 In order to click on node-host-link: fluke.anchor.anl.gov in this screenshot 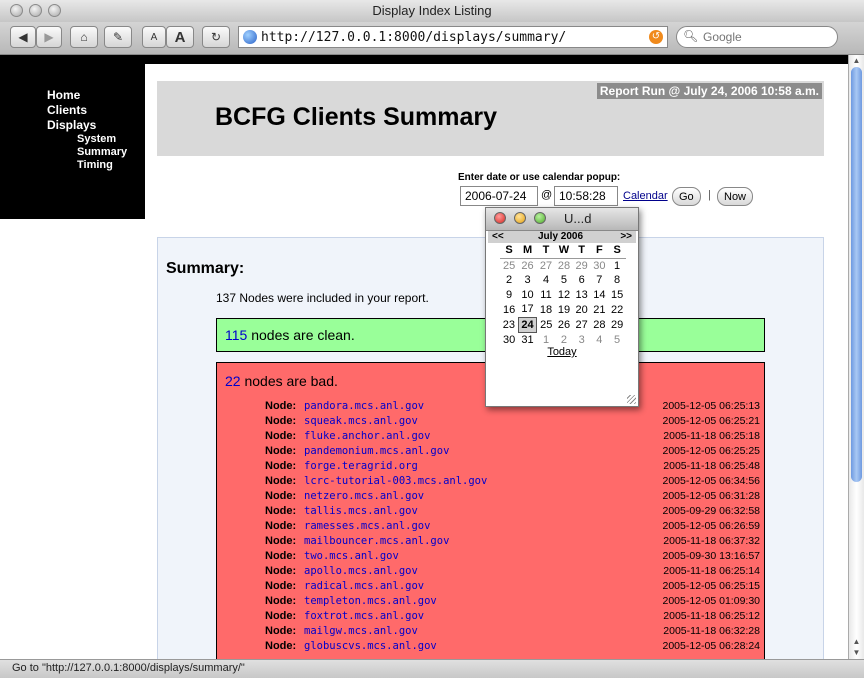, I will do `click(367, 436)`.